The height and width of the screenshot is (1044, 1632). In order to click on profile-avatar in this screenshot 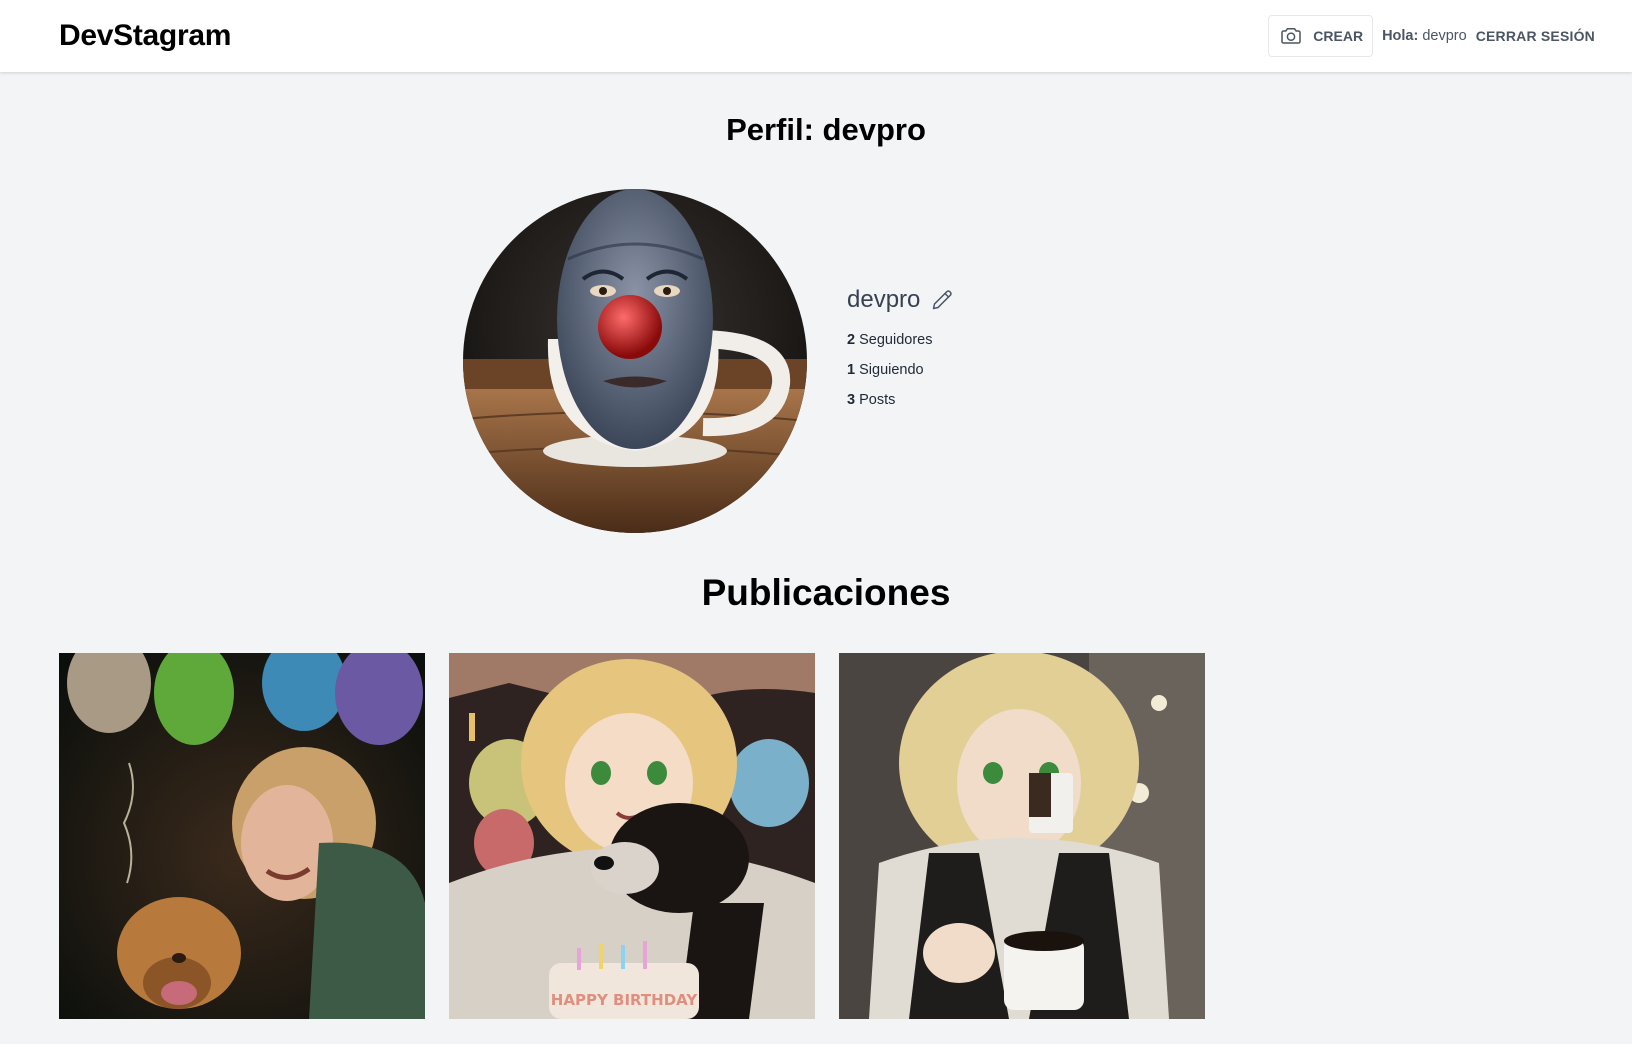, I will do `click(635, 361)`.